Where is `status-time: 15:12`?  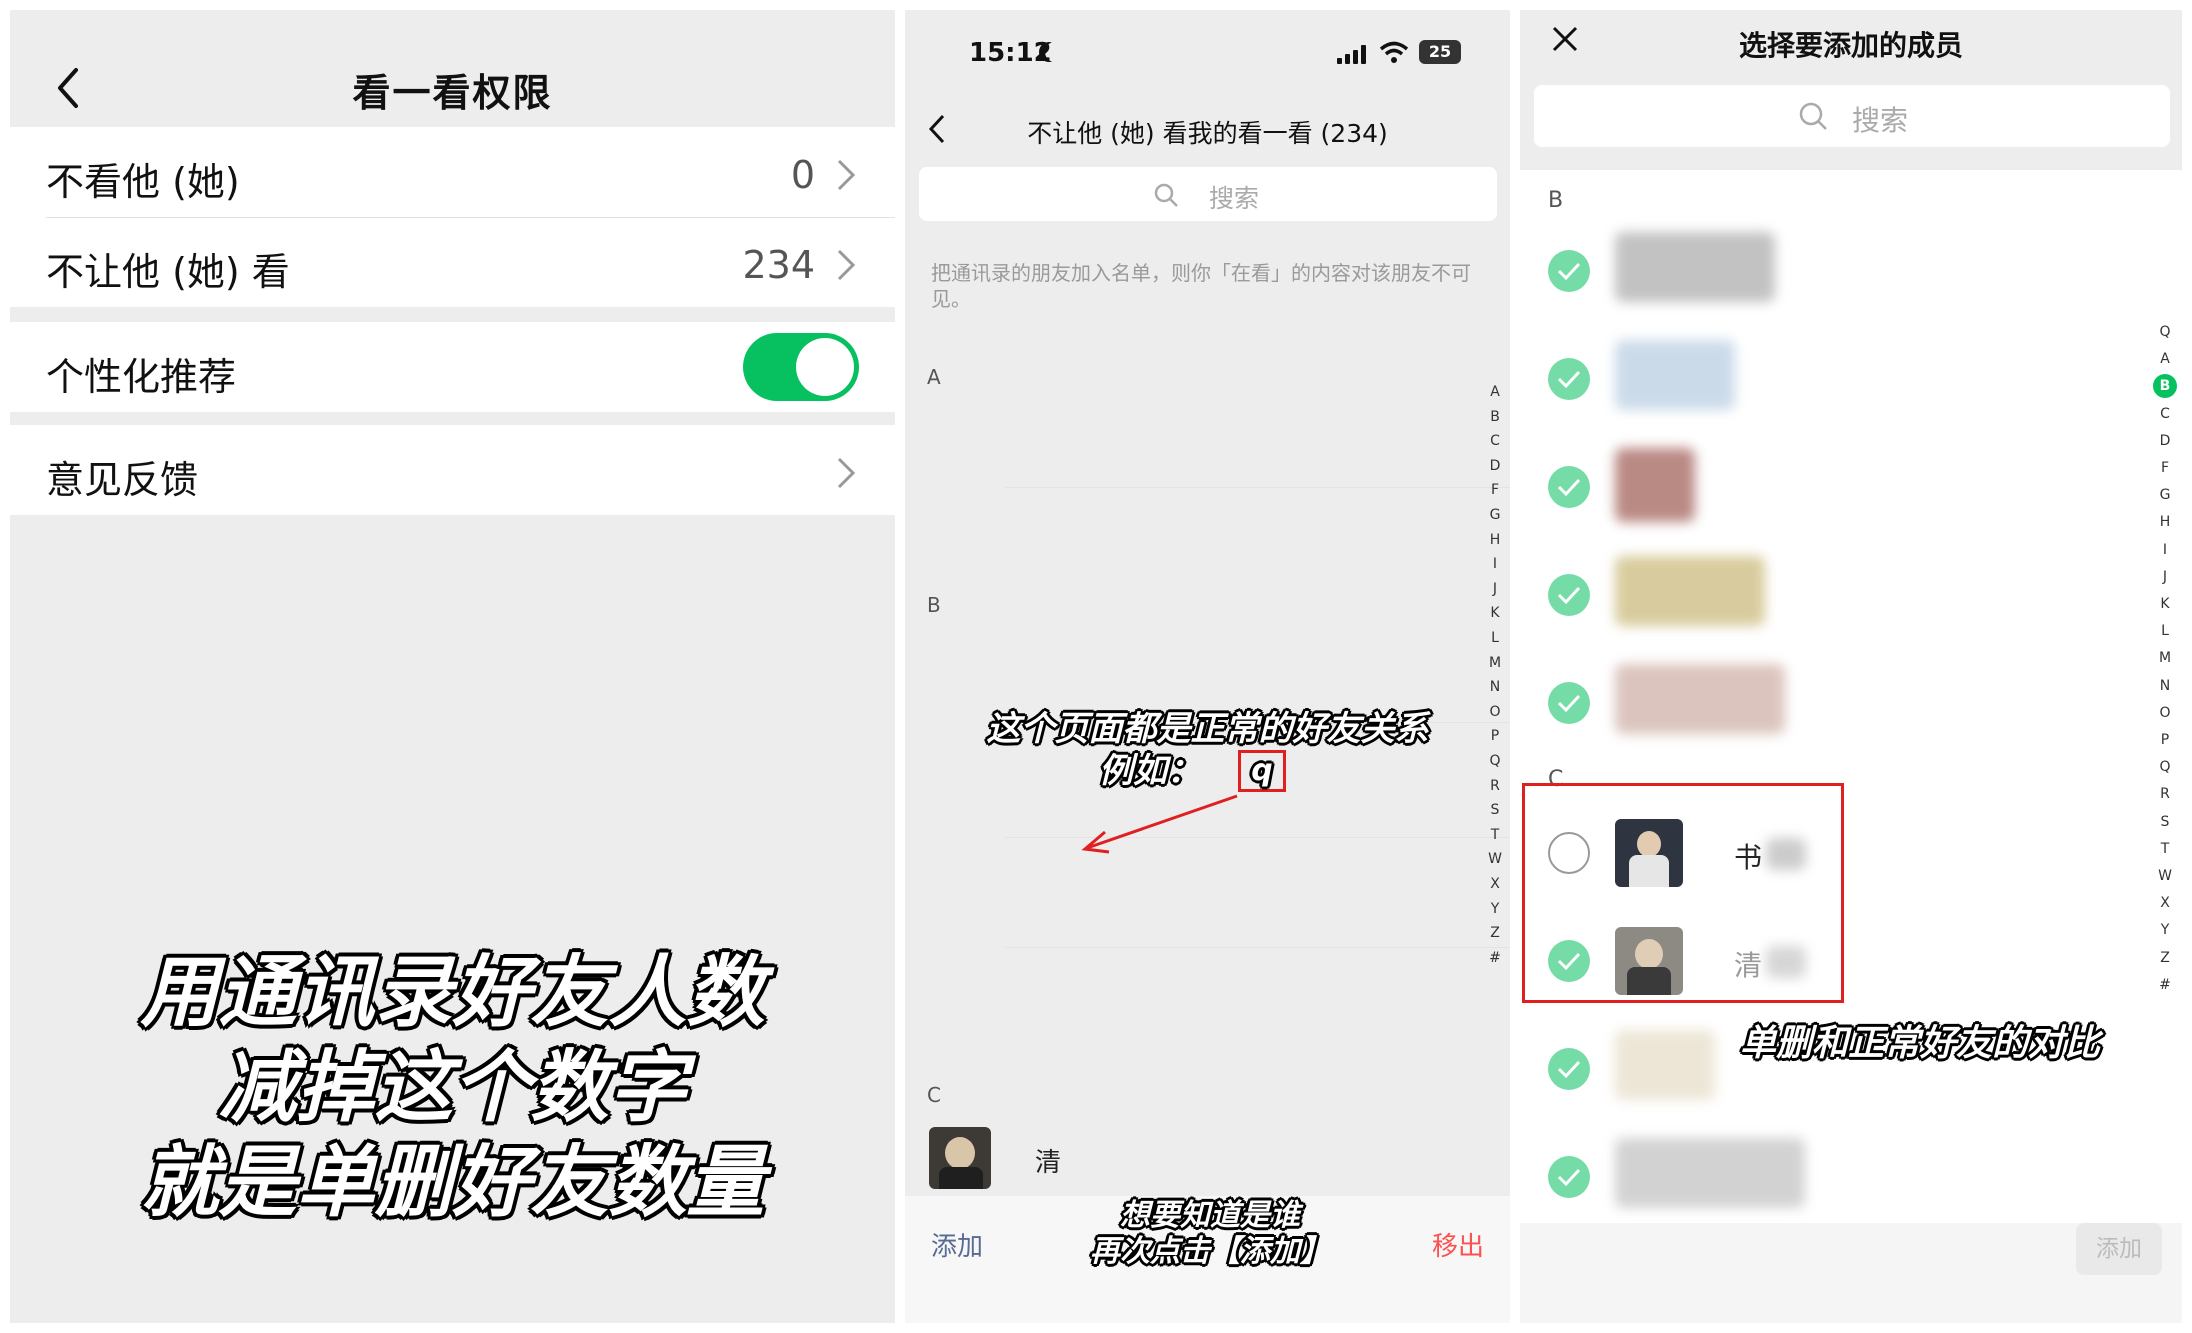 status-time: 15:12 is located at coordinates (1010, 53).